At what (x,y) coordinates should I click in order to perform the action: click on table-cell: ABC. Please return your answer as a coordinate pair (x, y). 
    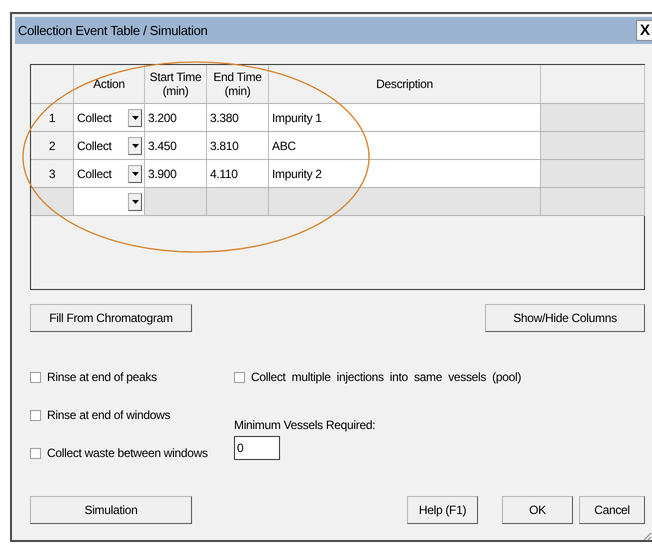
    Looking at the image, I should click on (405, 146).